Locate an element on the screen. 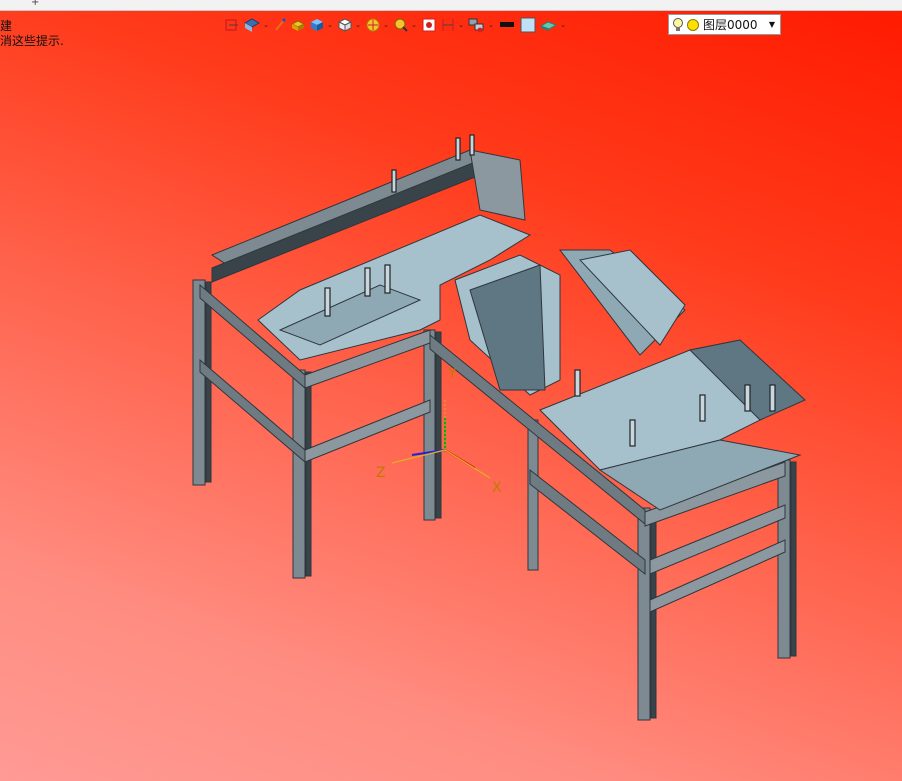  surface-button: ⌄ is located at coordinates (553, 25).